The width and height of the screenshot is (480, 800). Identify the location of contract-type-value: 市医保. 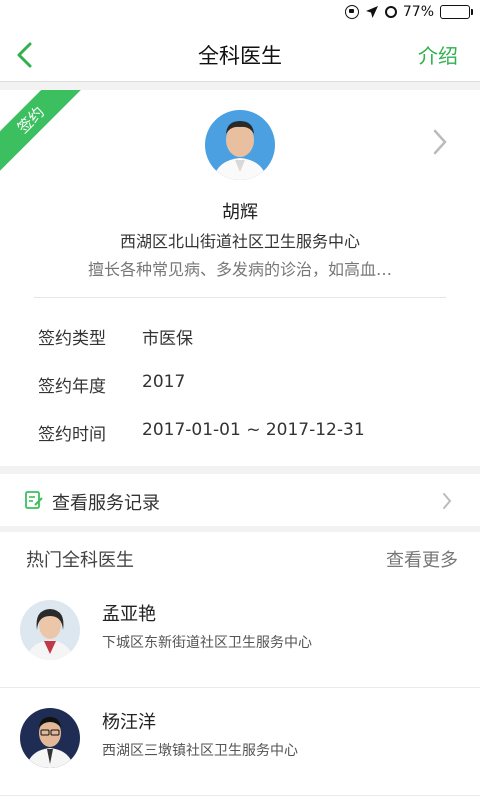
(167, 339).